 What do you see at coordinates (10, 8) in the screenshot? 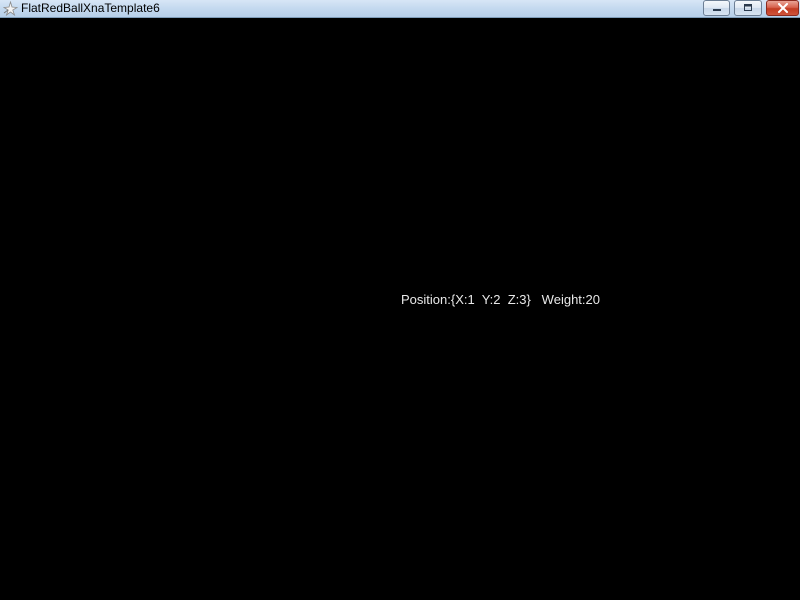
I see `flatredball-star-icon` at bounding box center [10, 8].